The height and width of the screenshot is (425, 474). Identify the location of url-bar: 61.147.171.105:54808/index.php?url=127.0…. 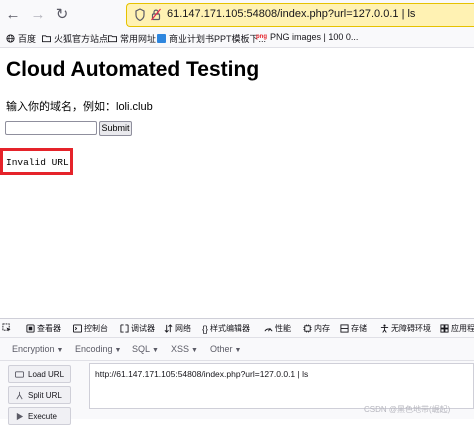
(300, 15).